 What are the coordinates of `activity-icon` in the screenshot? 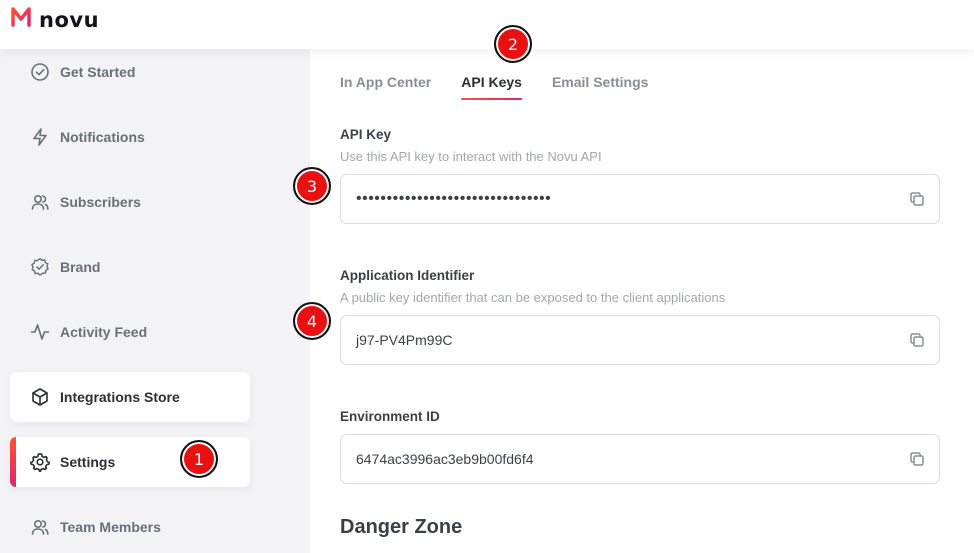 It's located at (40, 332).